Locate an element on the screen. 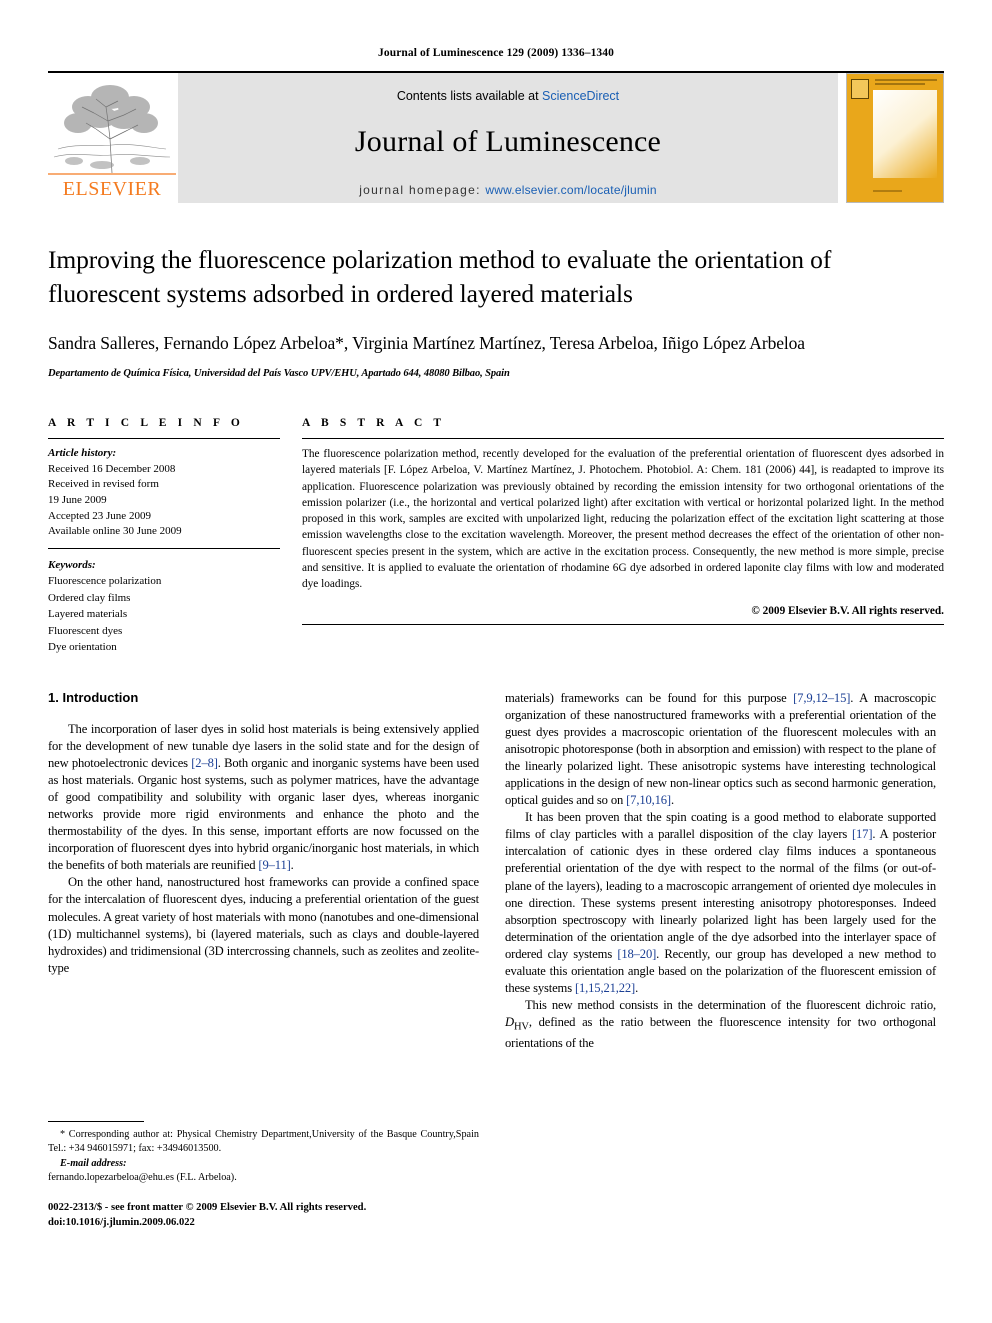 The image size is (992, 1323). journal-cover-thumbnail: JOURNAL OF LUMINESCENCE is located at coordinates (895, 138).